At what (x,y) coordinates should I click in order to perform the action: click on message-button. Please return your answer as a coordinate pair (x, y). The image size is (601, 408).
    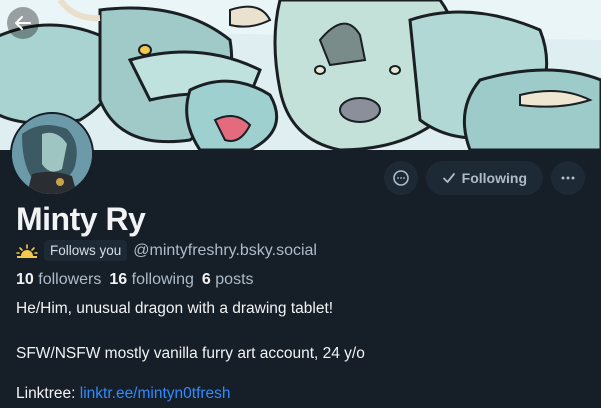
    Looking at the image, I should click on (400, 178).